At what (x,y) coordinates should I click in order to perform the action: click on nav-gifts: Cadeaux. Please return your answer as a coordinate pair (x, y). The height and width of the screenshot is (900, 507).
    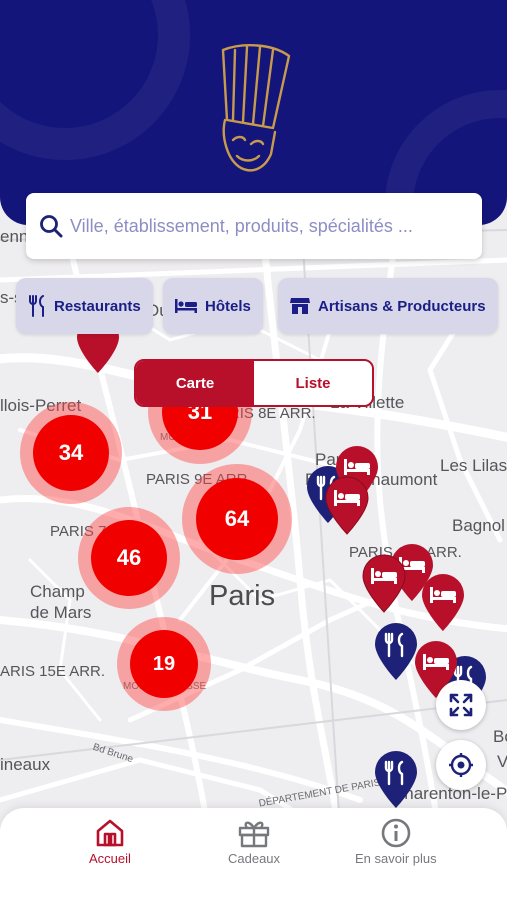
    Looking at the image, I should click on (254, 842).